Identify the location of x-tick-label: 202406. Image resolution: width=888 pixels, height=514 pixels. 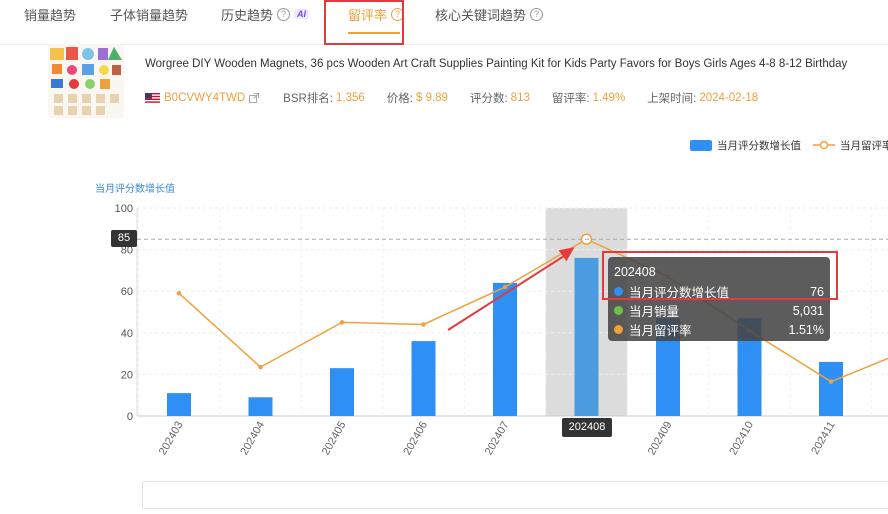
(415, 439).